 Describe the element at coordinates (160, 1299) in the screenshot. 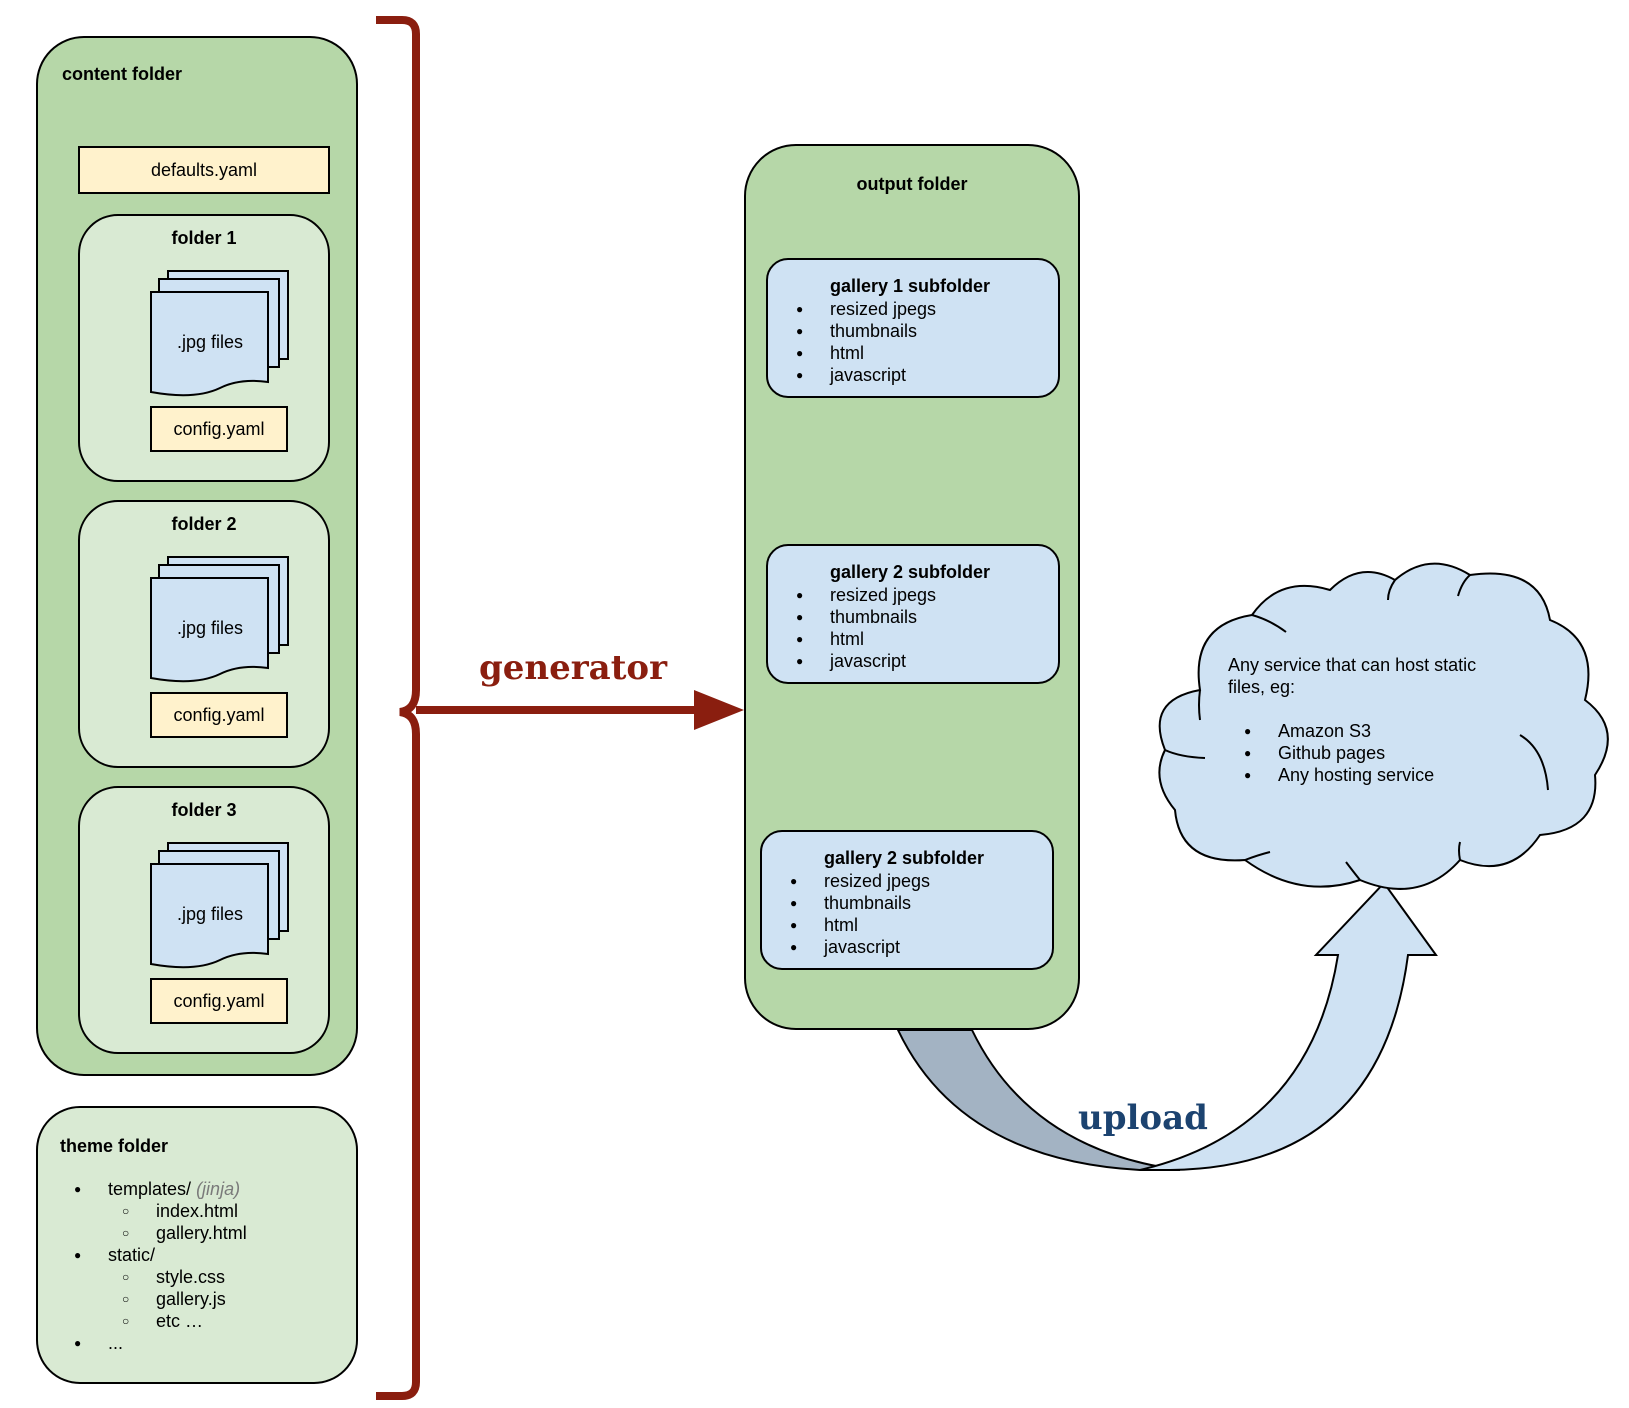

I see `list-item: gallery.js` at that location.